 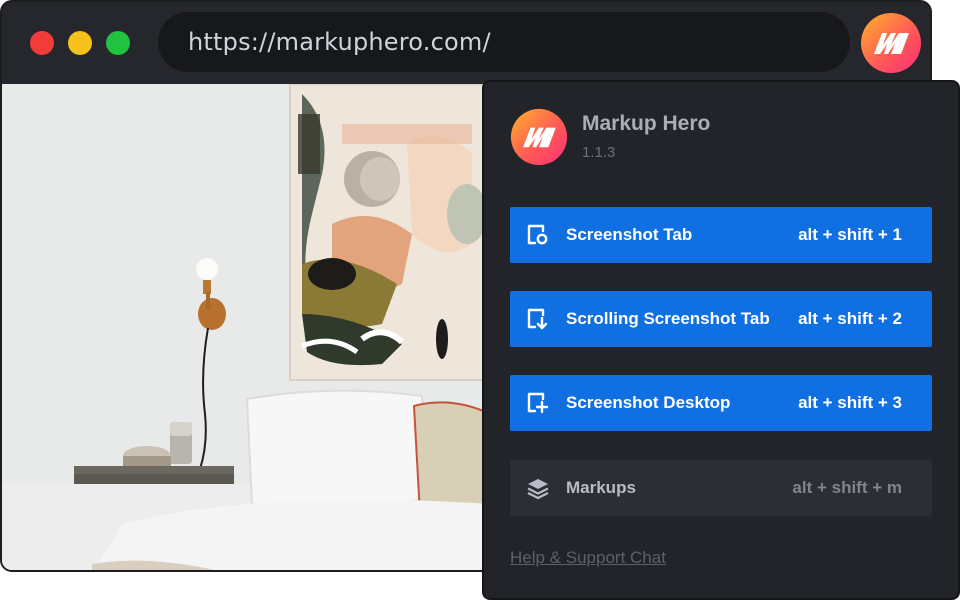 What do you see at coordinates (537, 234) in the screenshot?
I see `screenshot-tab-icon` at bounding box center [537, 234].